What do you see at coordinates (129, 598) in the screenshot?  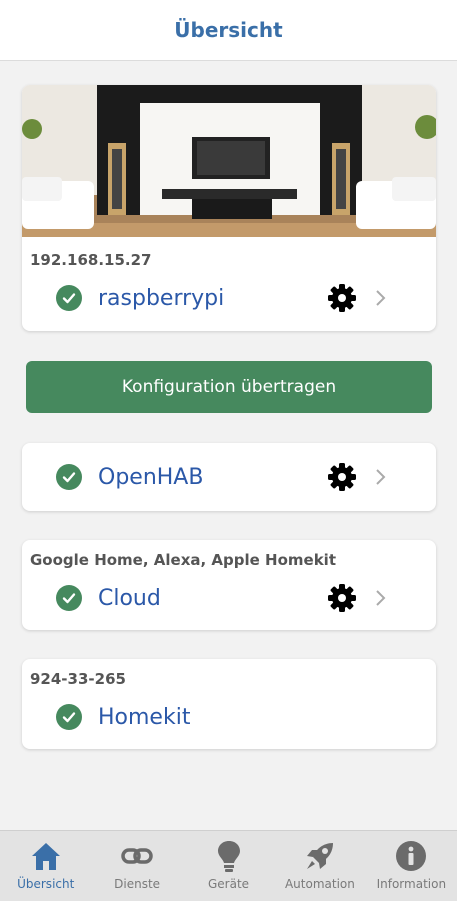 I see `service-name: Cloud` at bounding box center [129, 598].